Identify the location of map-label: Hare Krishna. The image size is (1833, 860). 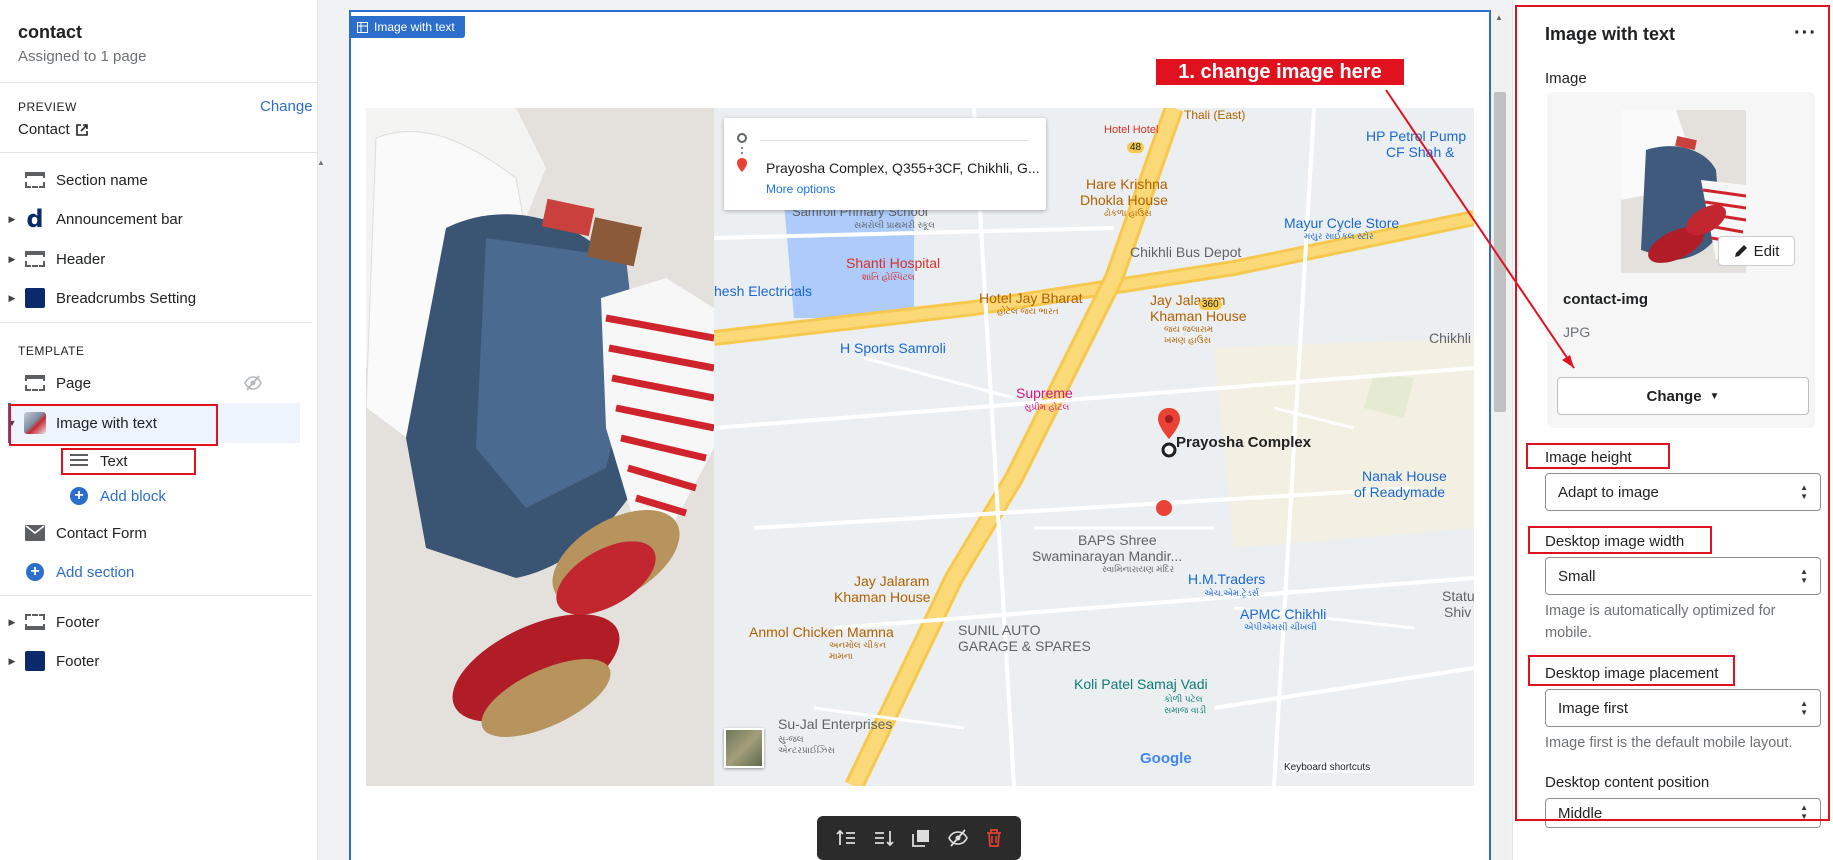
(1127, 184).